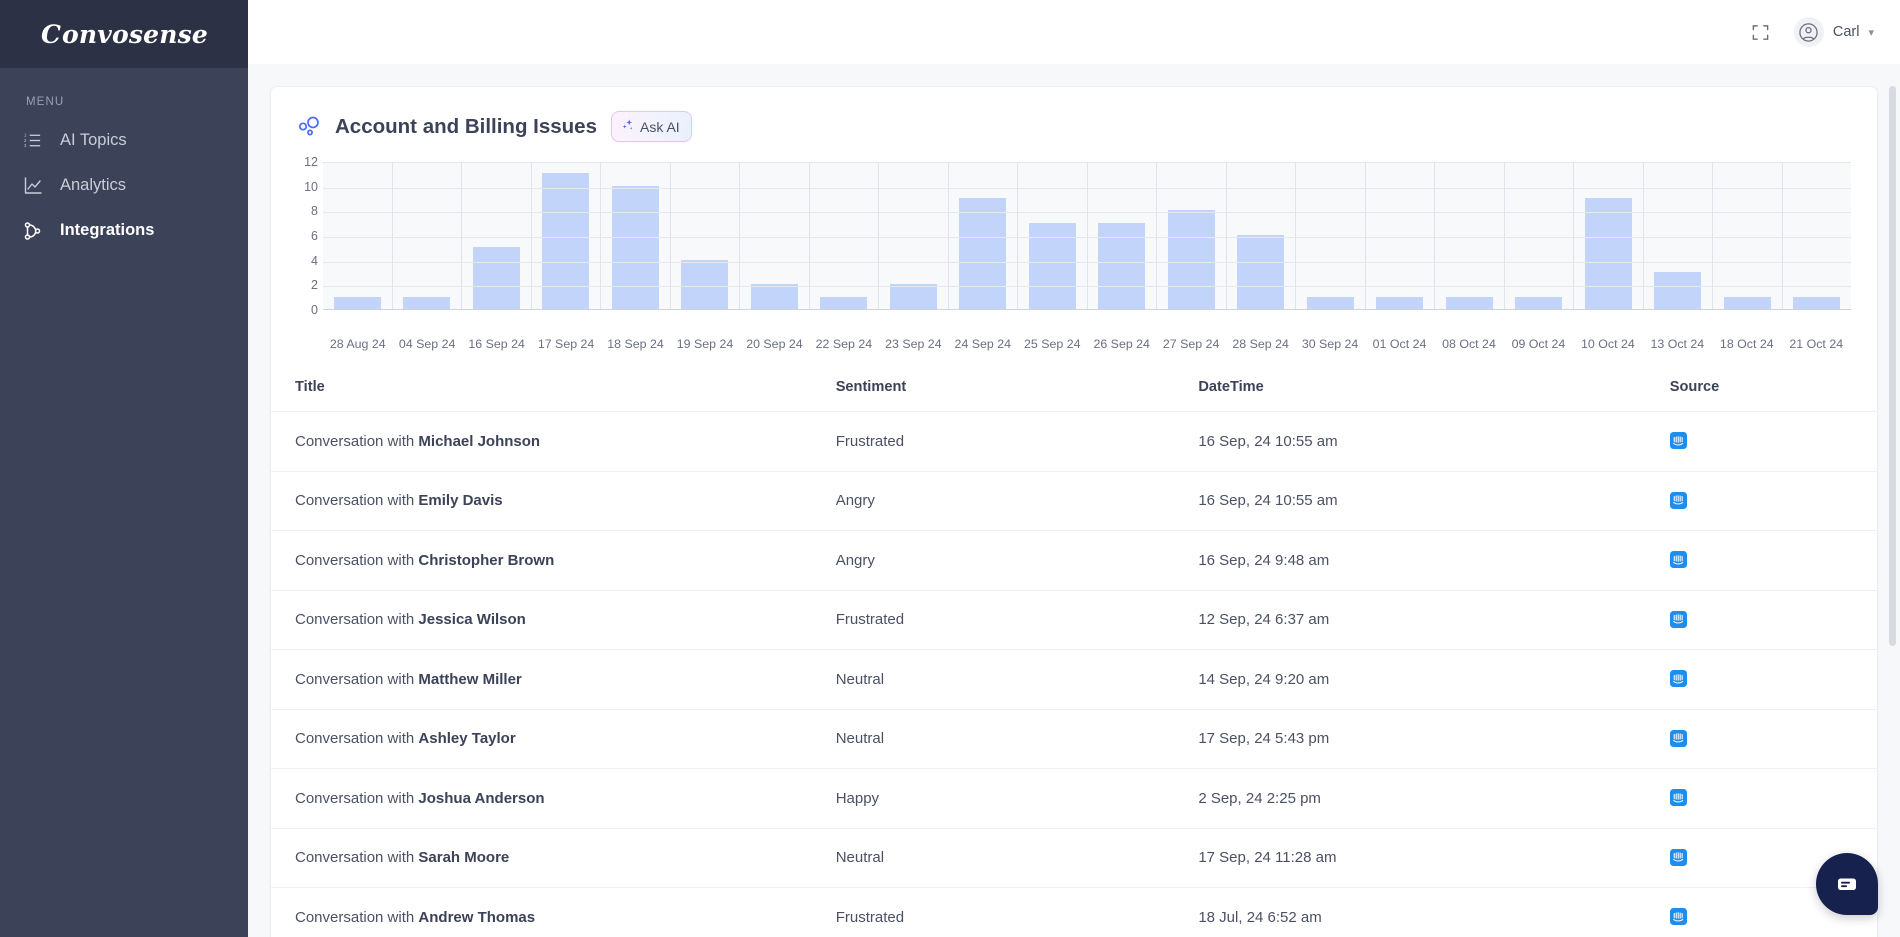 This screenshot has width=1900, height=937. What do you see at coordinates (93, 185) in the screenshot?
I see `sidebar-item-label: Analytics` at bounding box center [93, 185].